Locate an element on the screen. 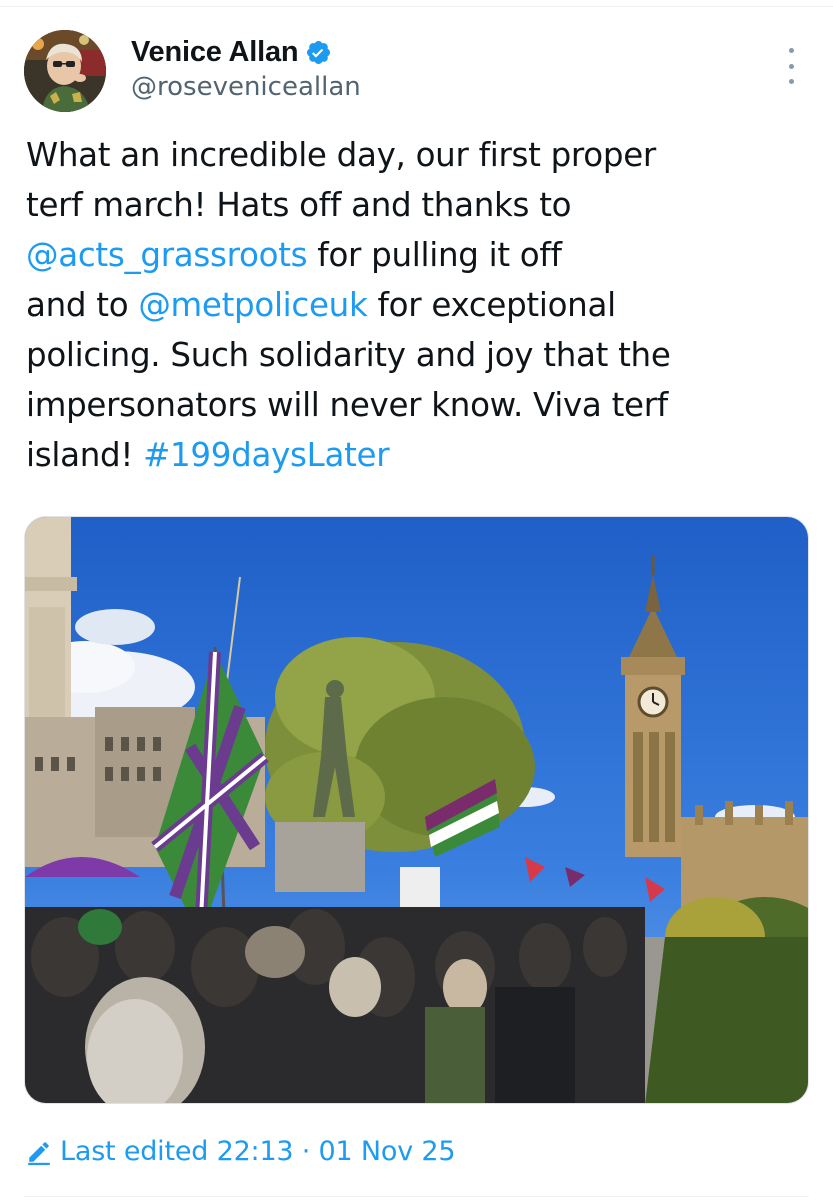 The width and height of the screenshot is (833, 1200). top-divider is located at coordinates (416, 6).